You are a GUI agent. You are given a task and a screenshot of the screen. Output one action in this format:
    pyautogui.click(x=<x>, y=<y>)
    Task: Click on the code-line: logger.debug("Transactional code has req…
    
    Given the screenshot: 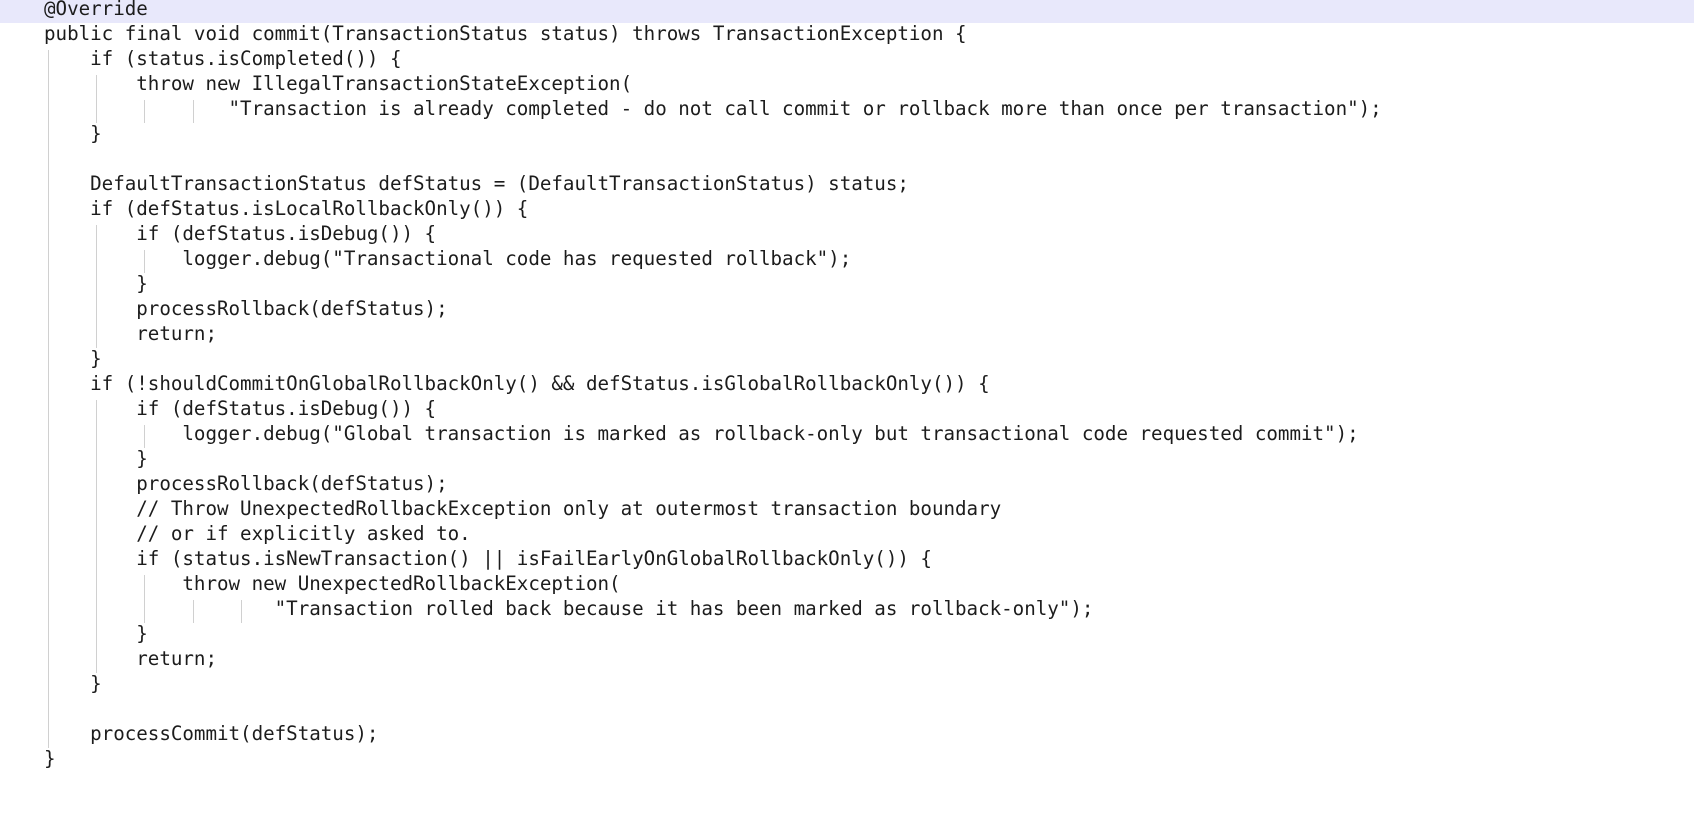 What is the action you would take?
    pyautogui.click(x=447, y=258)
    